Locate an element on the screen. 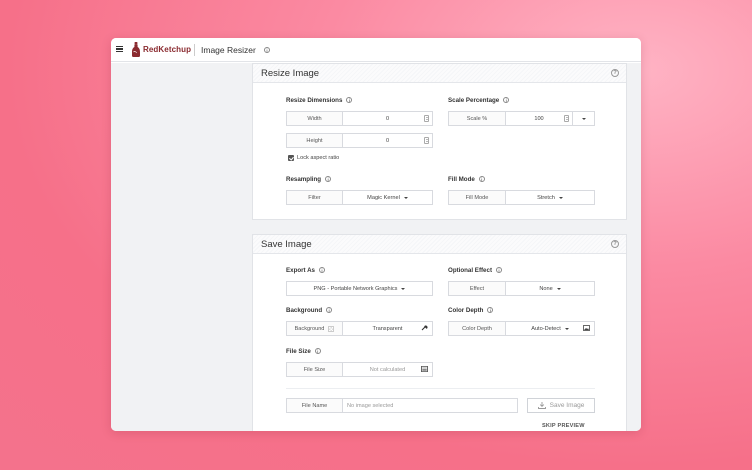 The image size is (752, 470). title-separator is located at coordinates (194, 50).